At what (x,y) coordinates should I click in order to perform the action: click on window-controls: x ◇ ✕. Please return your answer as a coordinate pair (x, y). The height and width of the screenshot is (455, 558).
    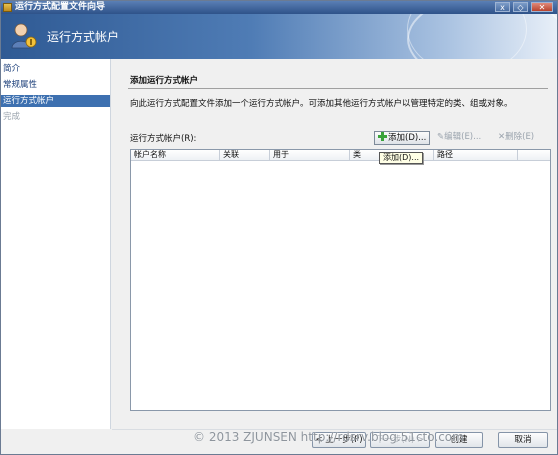
    Looking at the image, I should click on (524, 7).